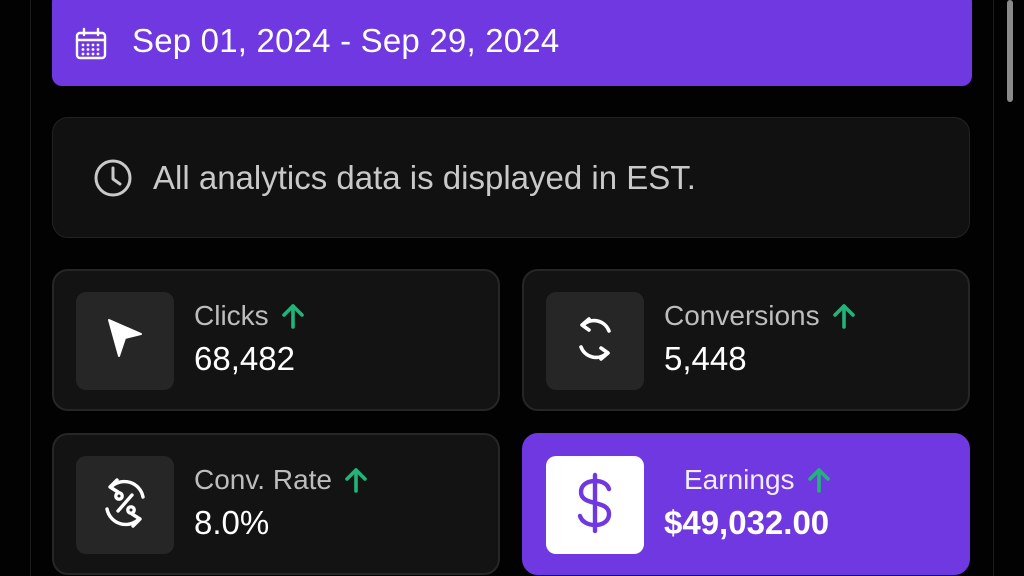  Describe the element at coordinates (263, 479) in the screenshot. I see `stat-label-conv-rate: Conv. Rate` at that location.